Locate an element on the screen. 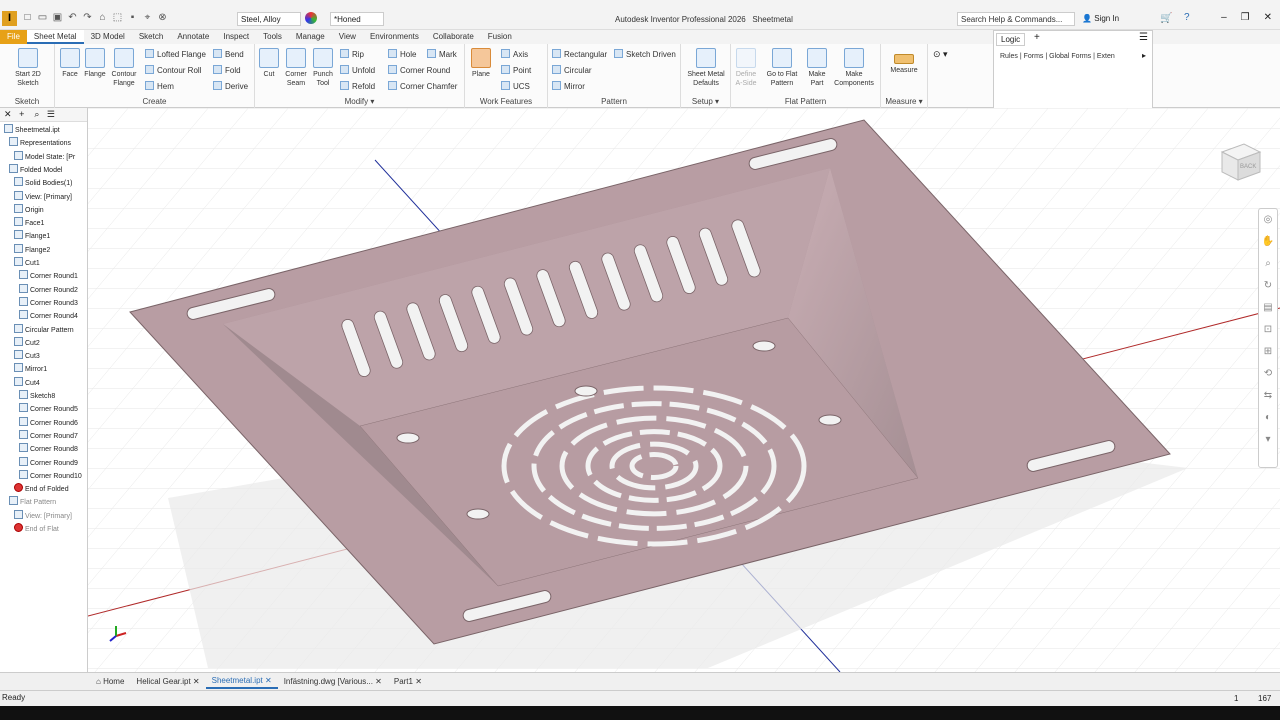 The image size is (1280, 720). mark-button: Mark is located at coordinates (442, 54).